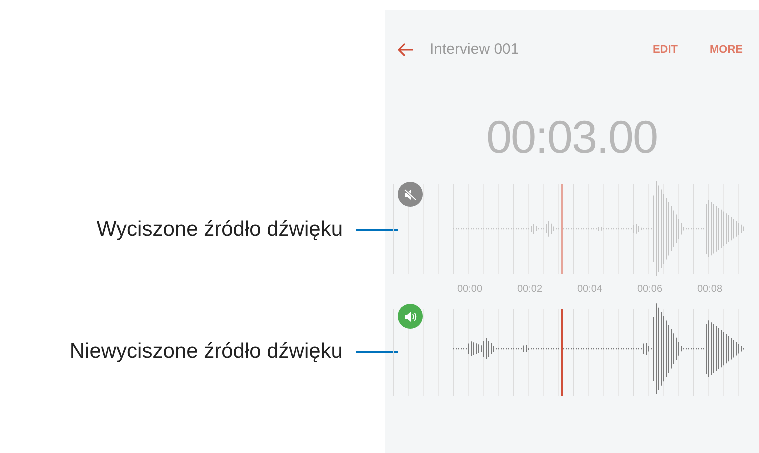 The image size is (759, 453). I want to click on callout-label: Wyciszone źródło dźwięku, so click(219, 230).